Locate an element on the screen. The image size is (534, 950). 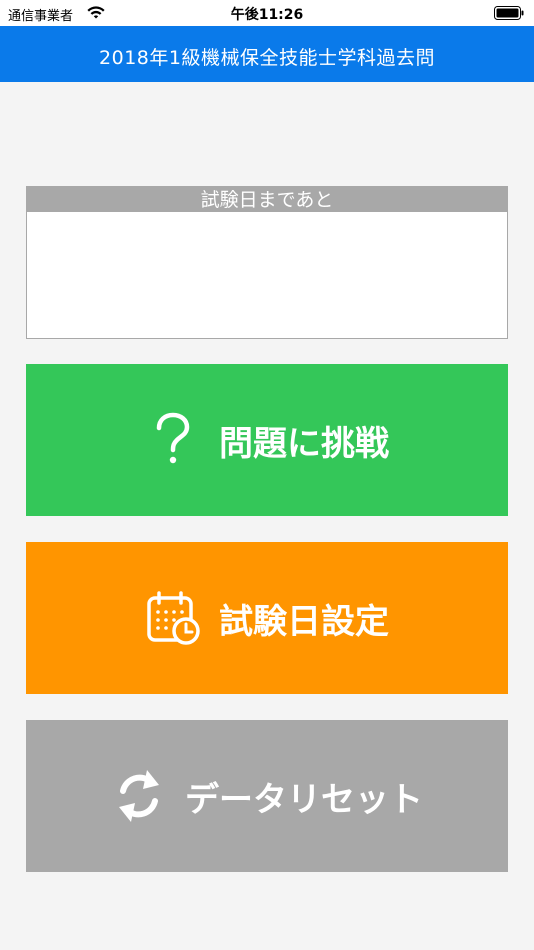
countdown-panel: 試験日まであと is located at coordinates (267, 262).